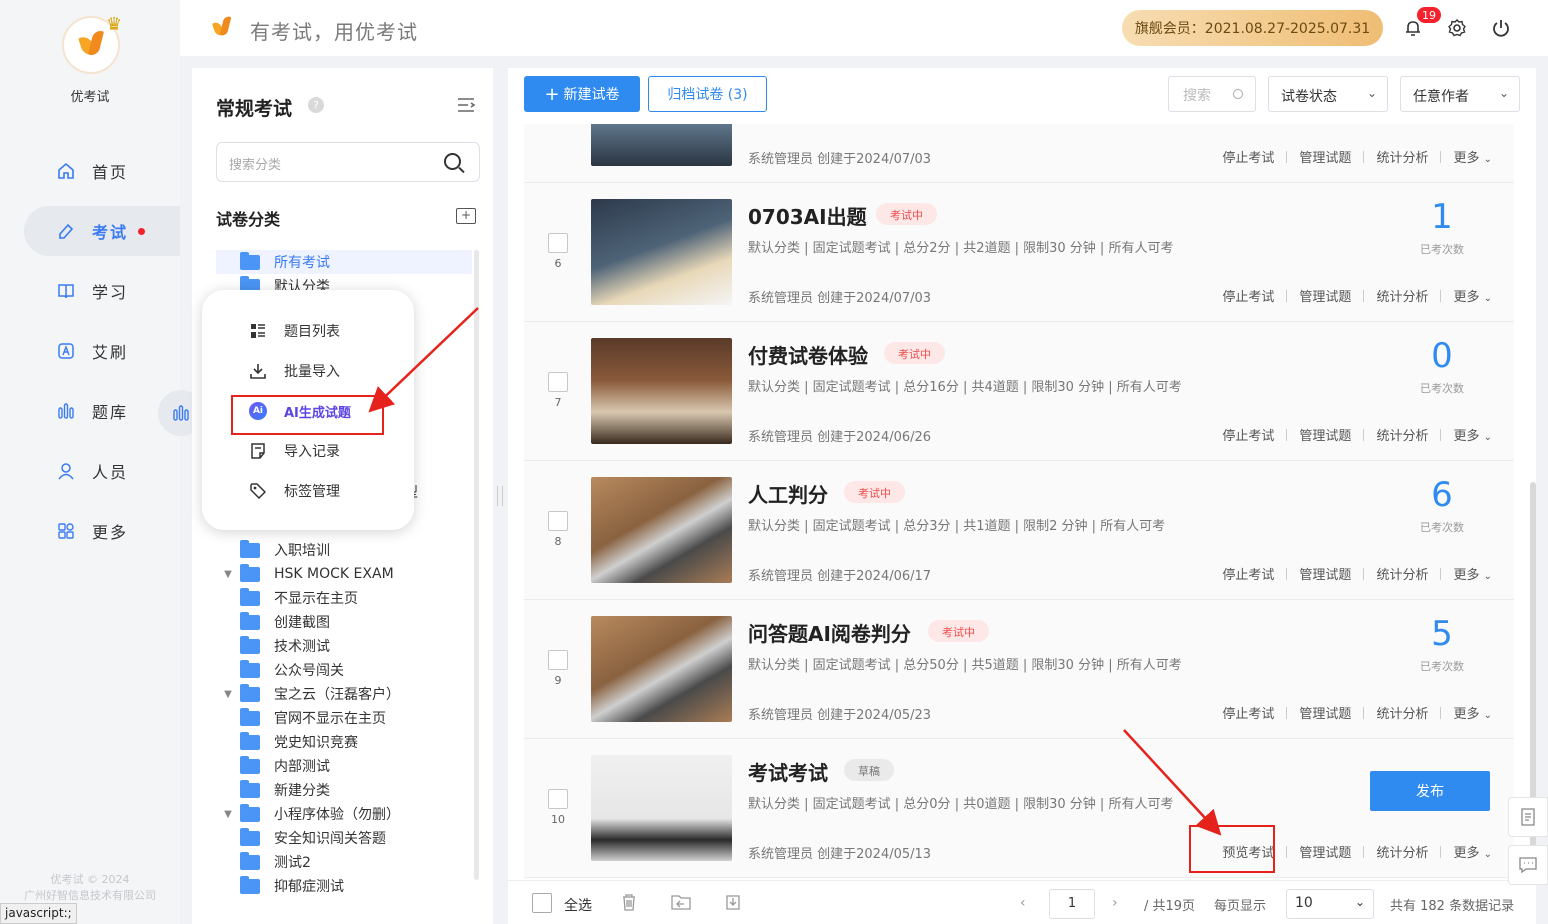  What do you see at coordinates (92, 44) in the screenshot?
I see `app-logo: ♛` at bounding box center [92, 44].